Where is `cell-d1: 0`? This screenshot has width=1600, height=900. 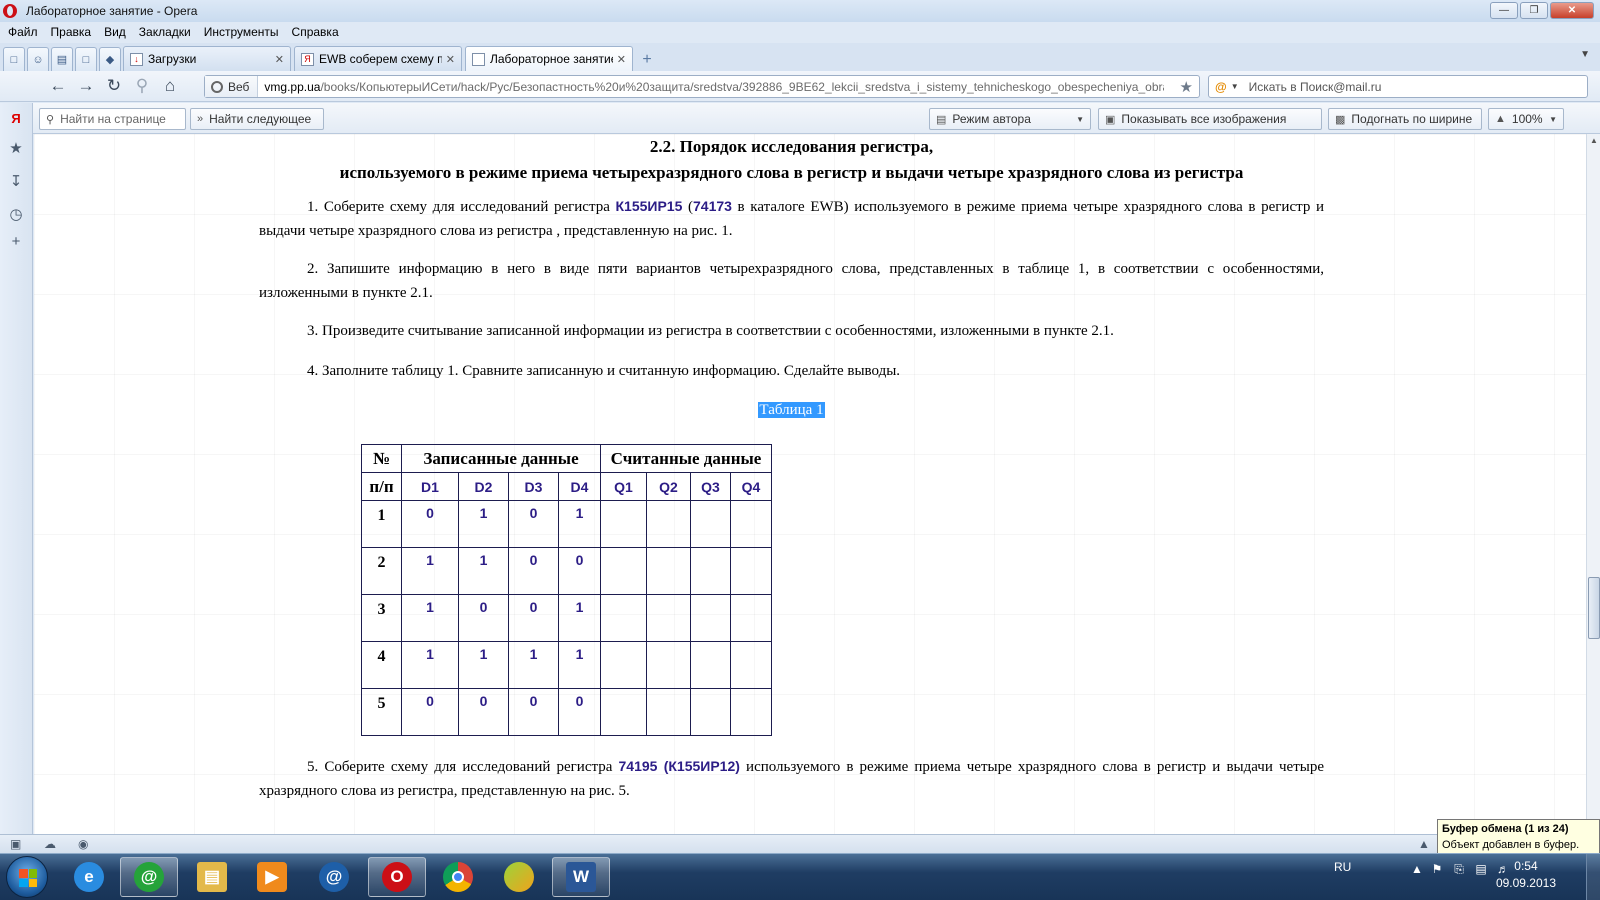 cell-d1: 0 is located at coordinates (430, 712).